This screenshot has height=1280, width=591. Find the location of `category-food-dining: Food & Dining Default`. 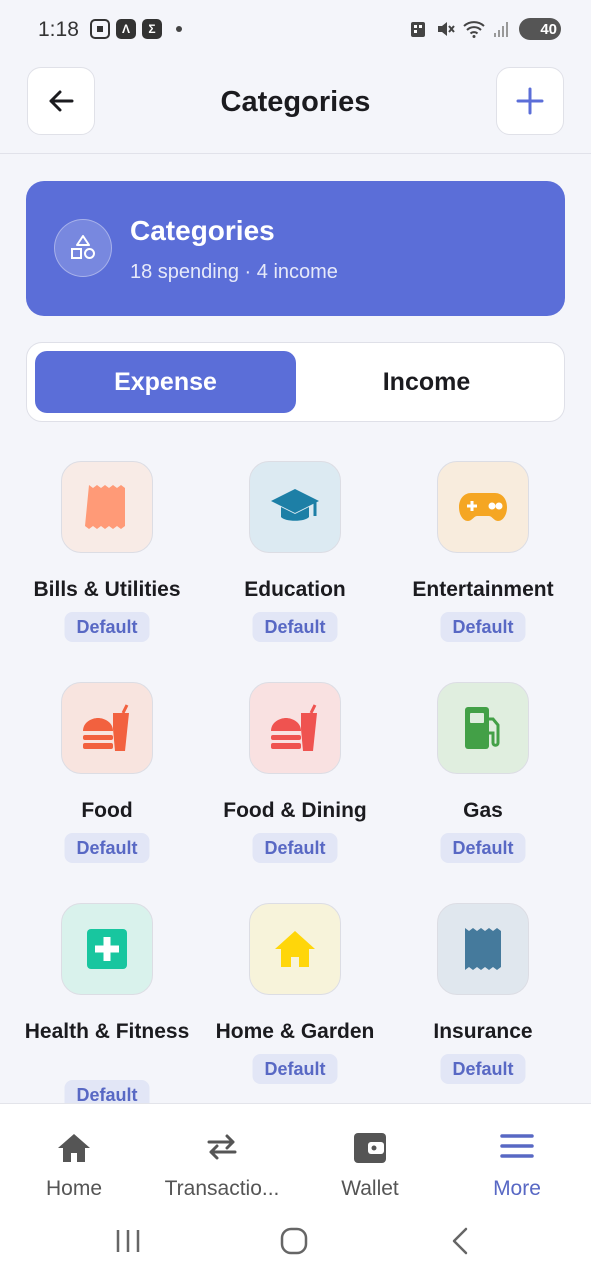

category-food-dining: Food & Dining Default is located at coordinates (295, 771).